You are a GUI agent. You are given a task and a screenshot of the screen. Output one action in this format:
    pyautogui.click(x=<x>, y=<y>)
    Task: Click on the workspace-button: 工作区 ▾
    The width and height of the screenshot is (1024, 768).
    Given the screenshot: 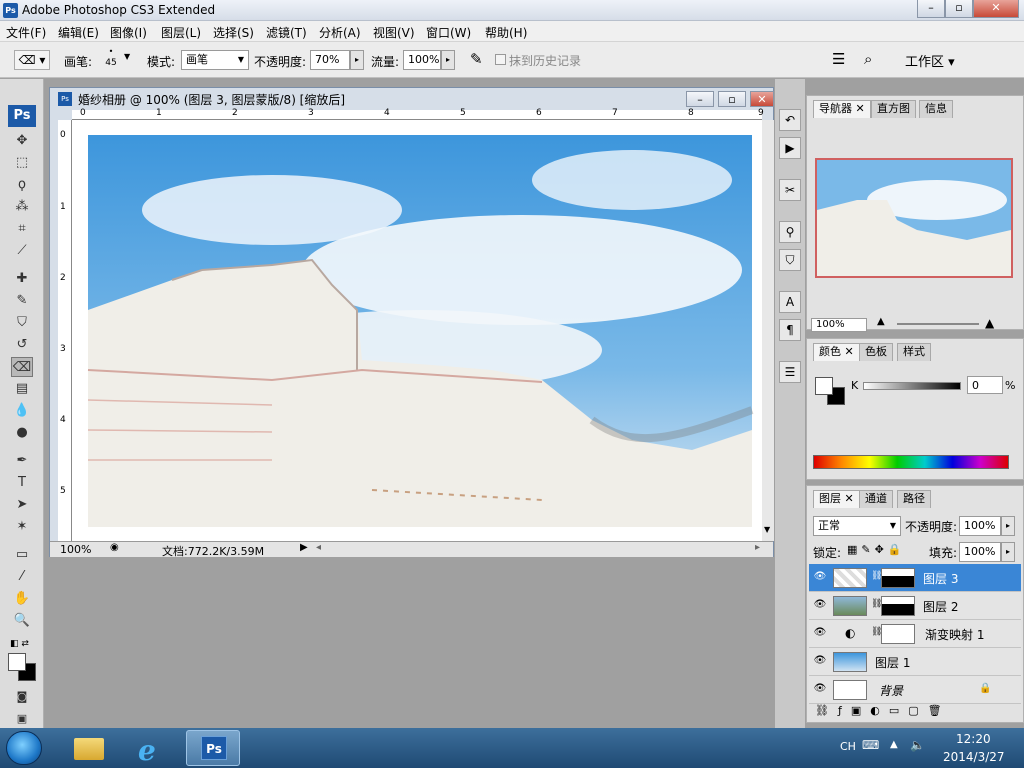 What is the action you would take?
    pyautogui.click(x=930, y=60)
    